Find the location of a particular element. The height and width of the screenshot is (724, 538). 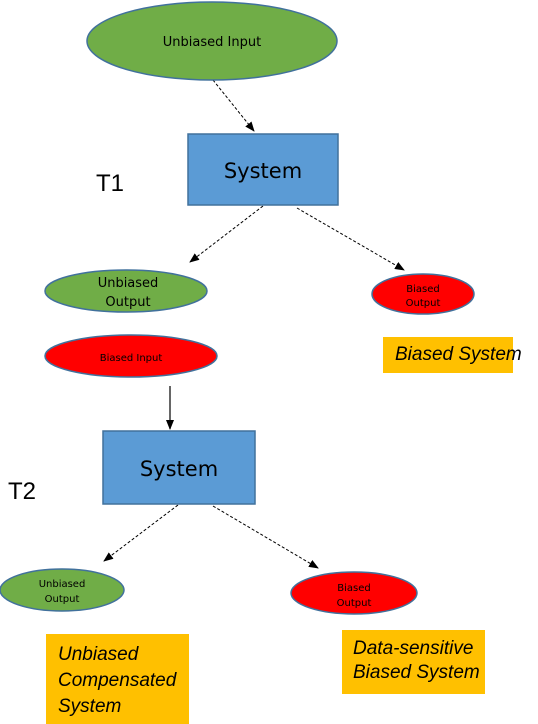

biased-output-1-line1: Biased is located at coordinates (422, 289).